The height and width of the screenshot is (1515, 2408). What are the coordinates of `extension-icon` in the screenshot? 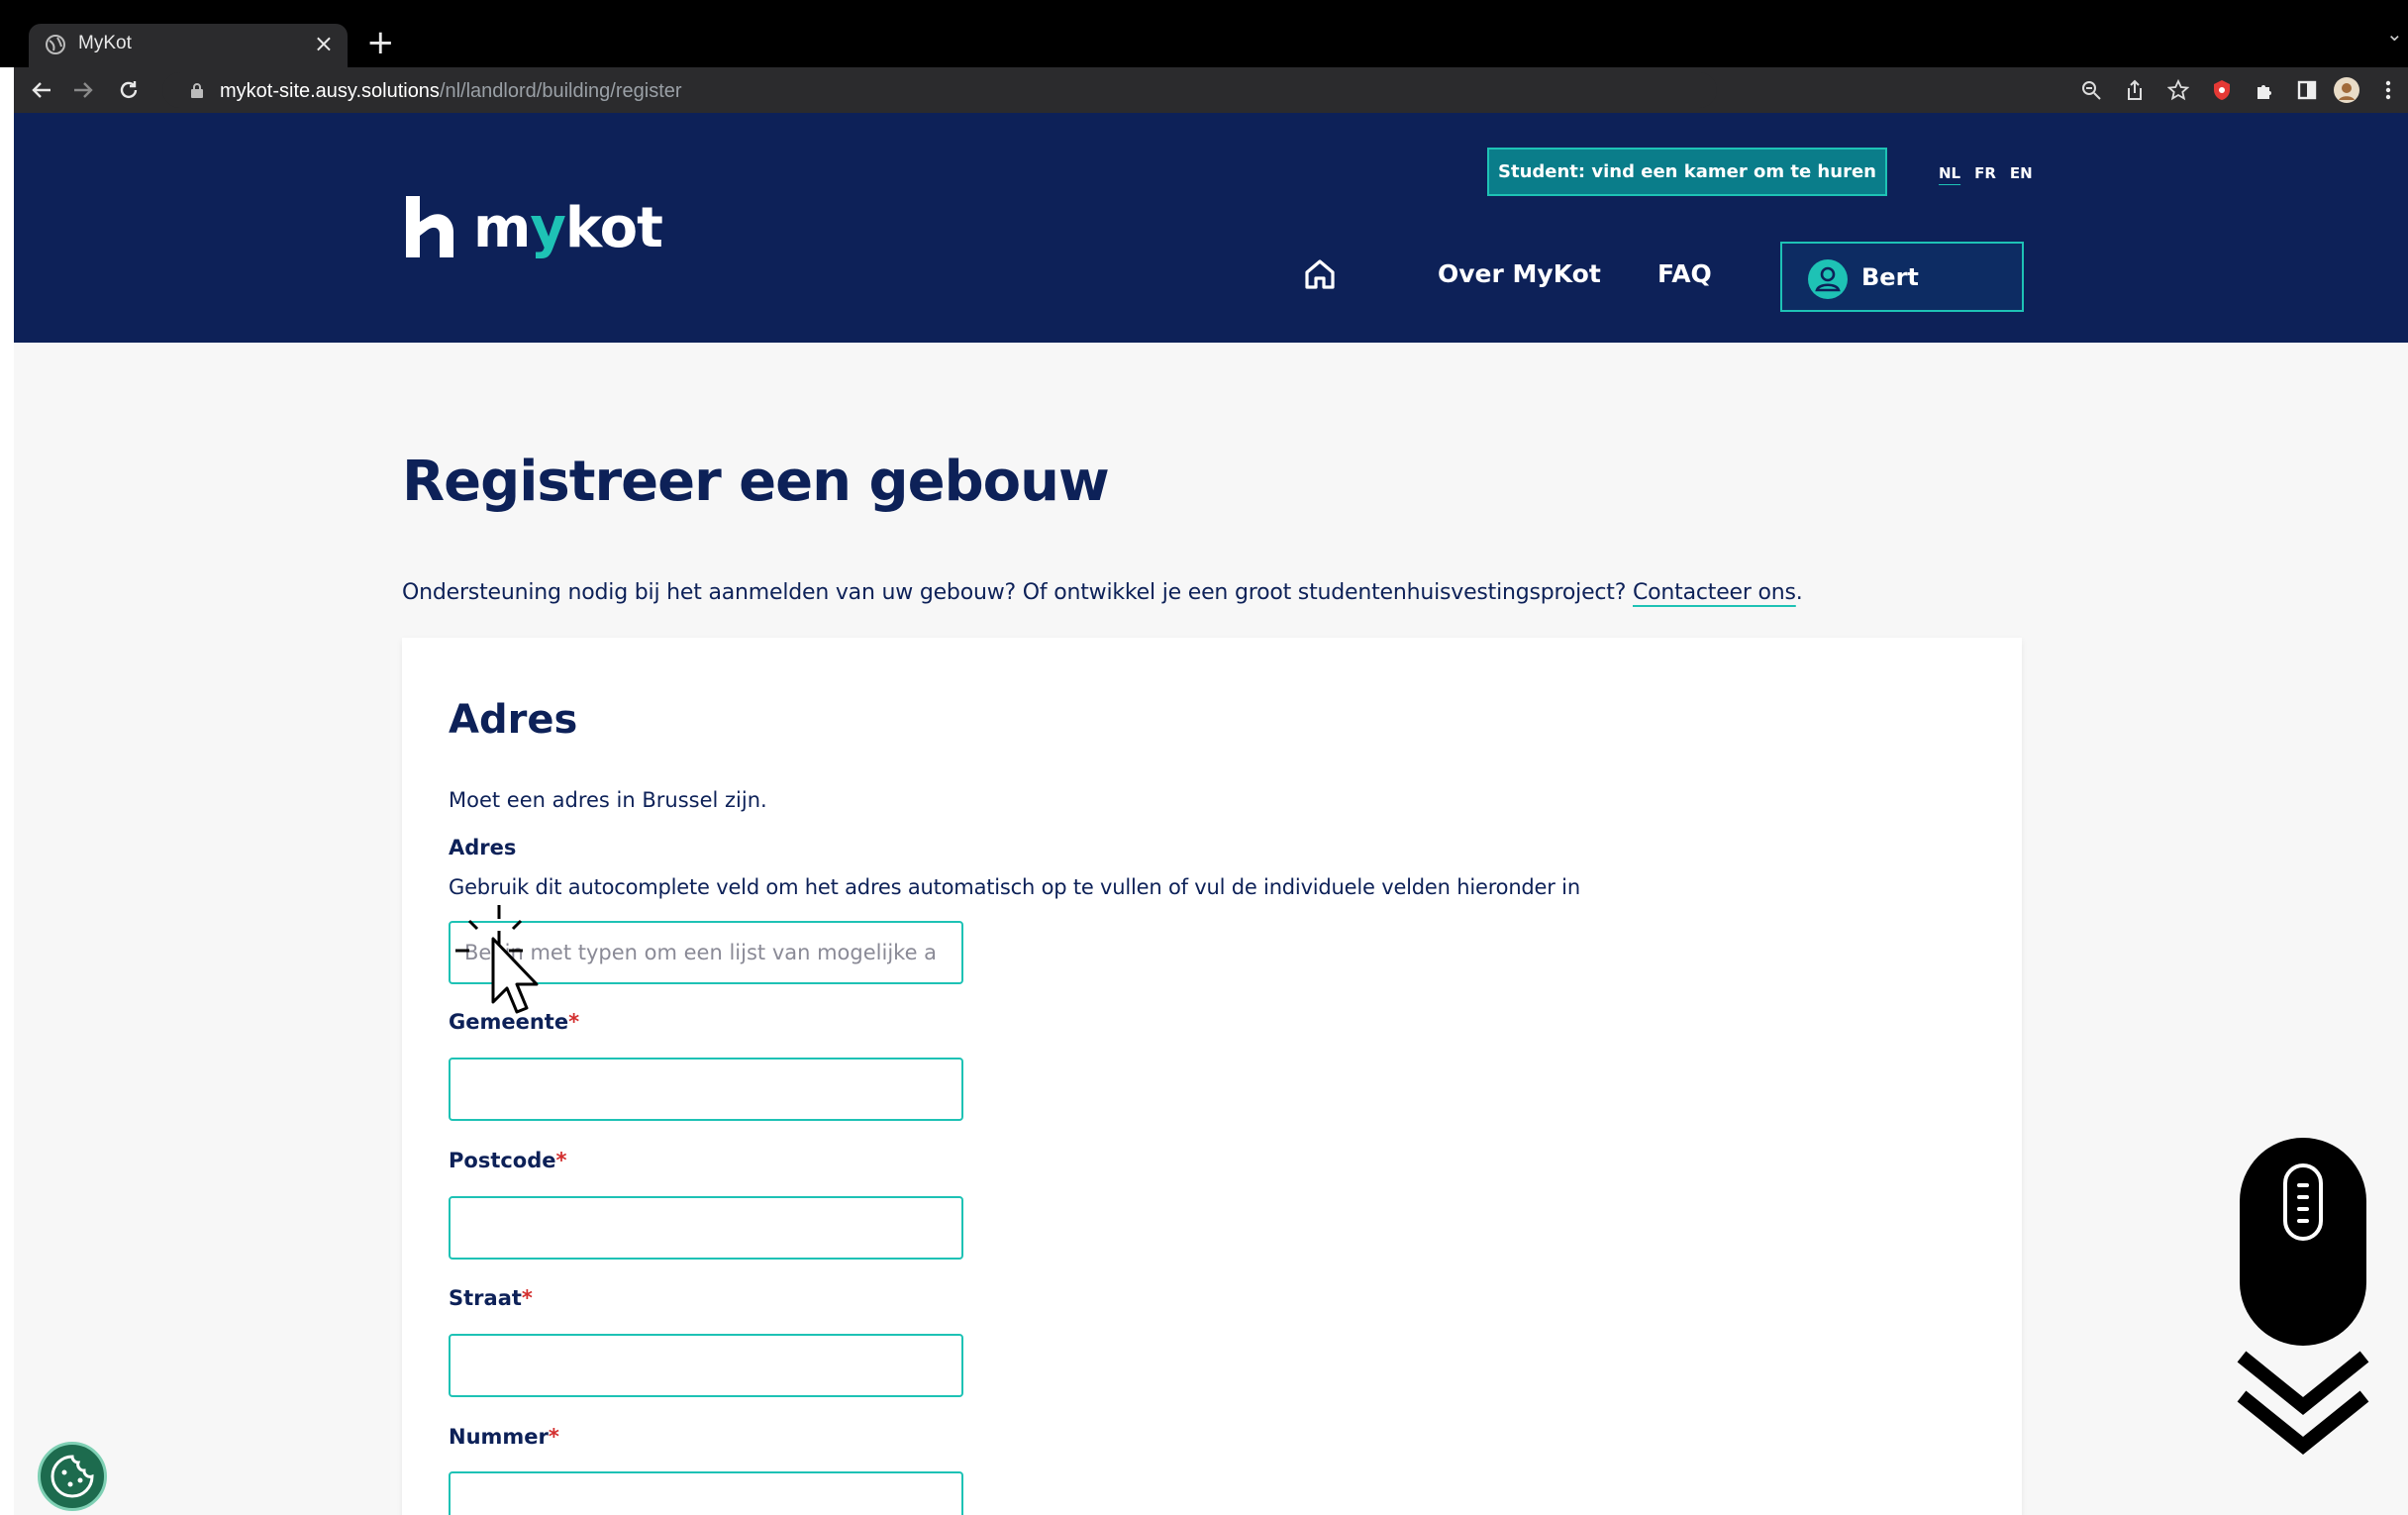 It's located at (2222, 90).